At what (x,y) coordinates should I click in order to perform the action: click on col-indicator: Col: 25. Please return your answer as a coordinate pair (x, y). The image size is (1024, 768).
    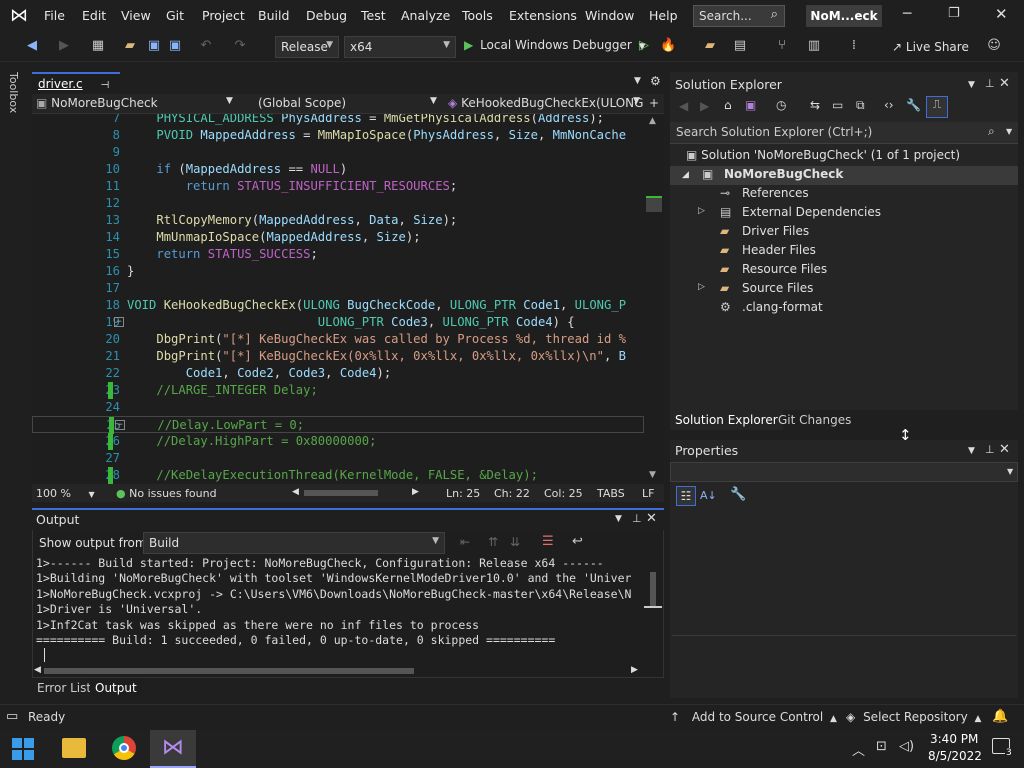
    Looking at the image, I should click on (563, 493).